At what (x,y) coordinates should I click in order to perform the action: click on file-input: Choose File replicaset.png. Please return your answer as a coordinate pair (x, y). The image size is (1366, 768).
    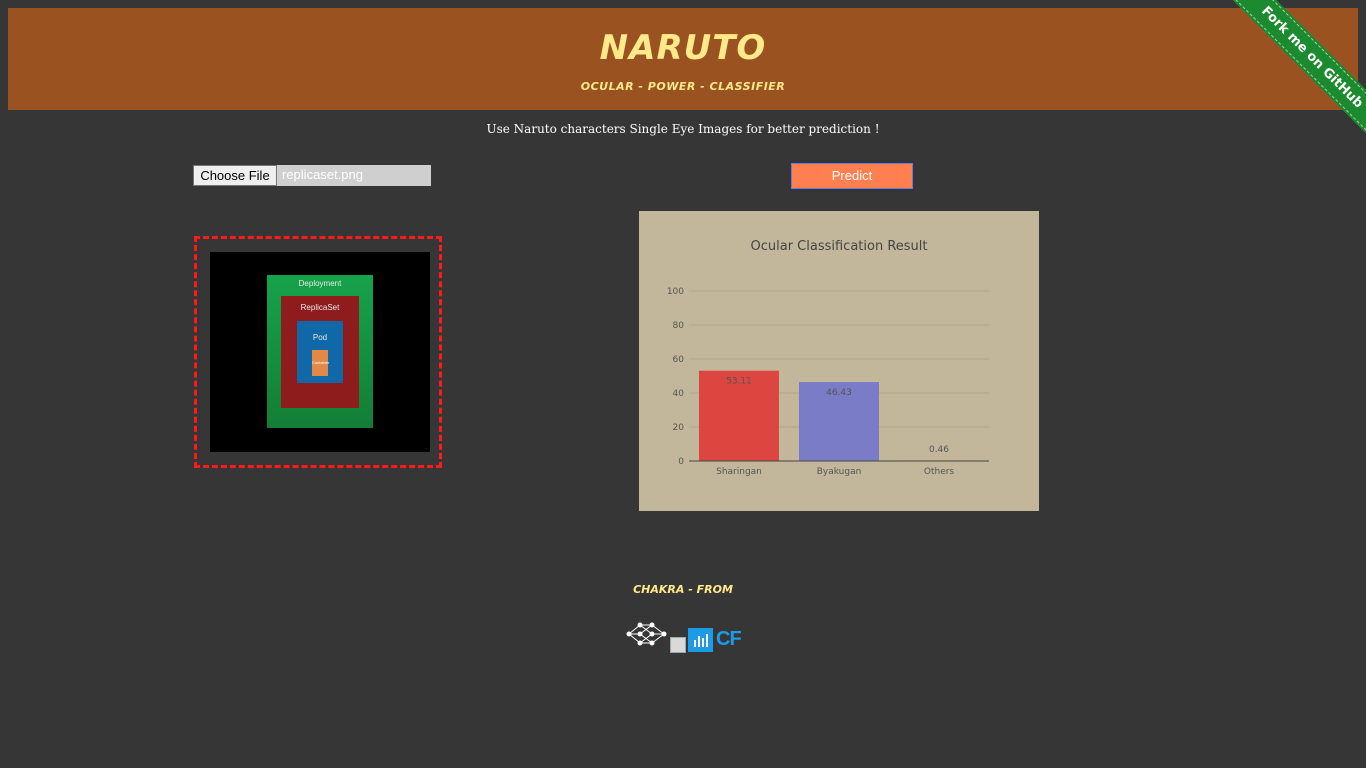
    Looking at the image, I should click on (312, 175).